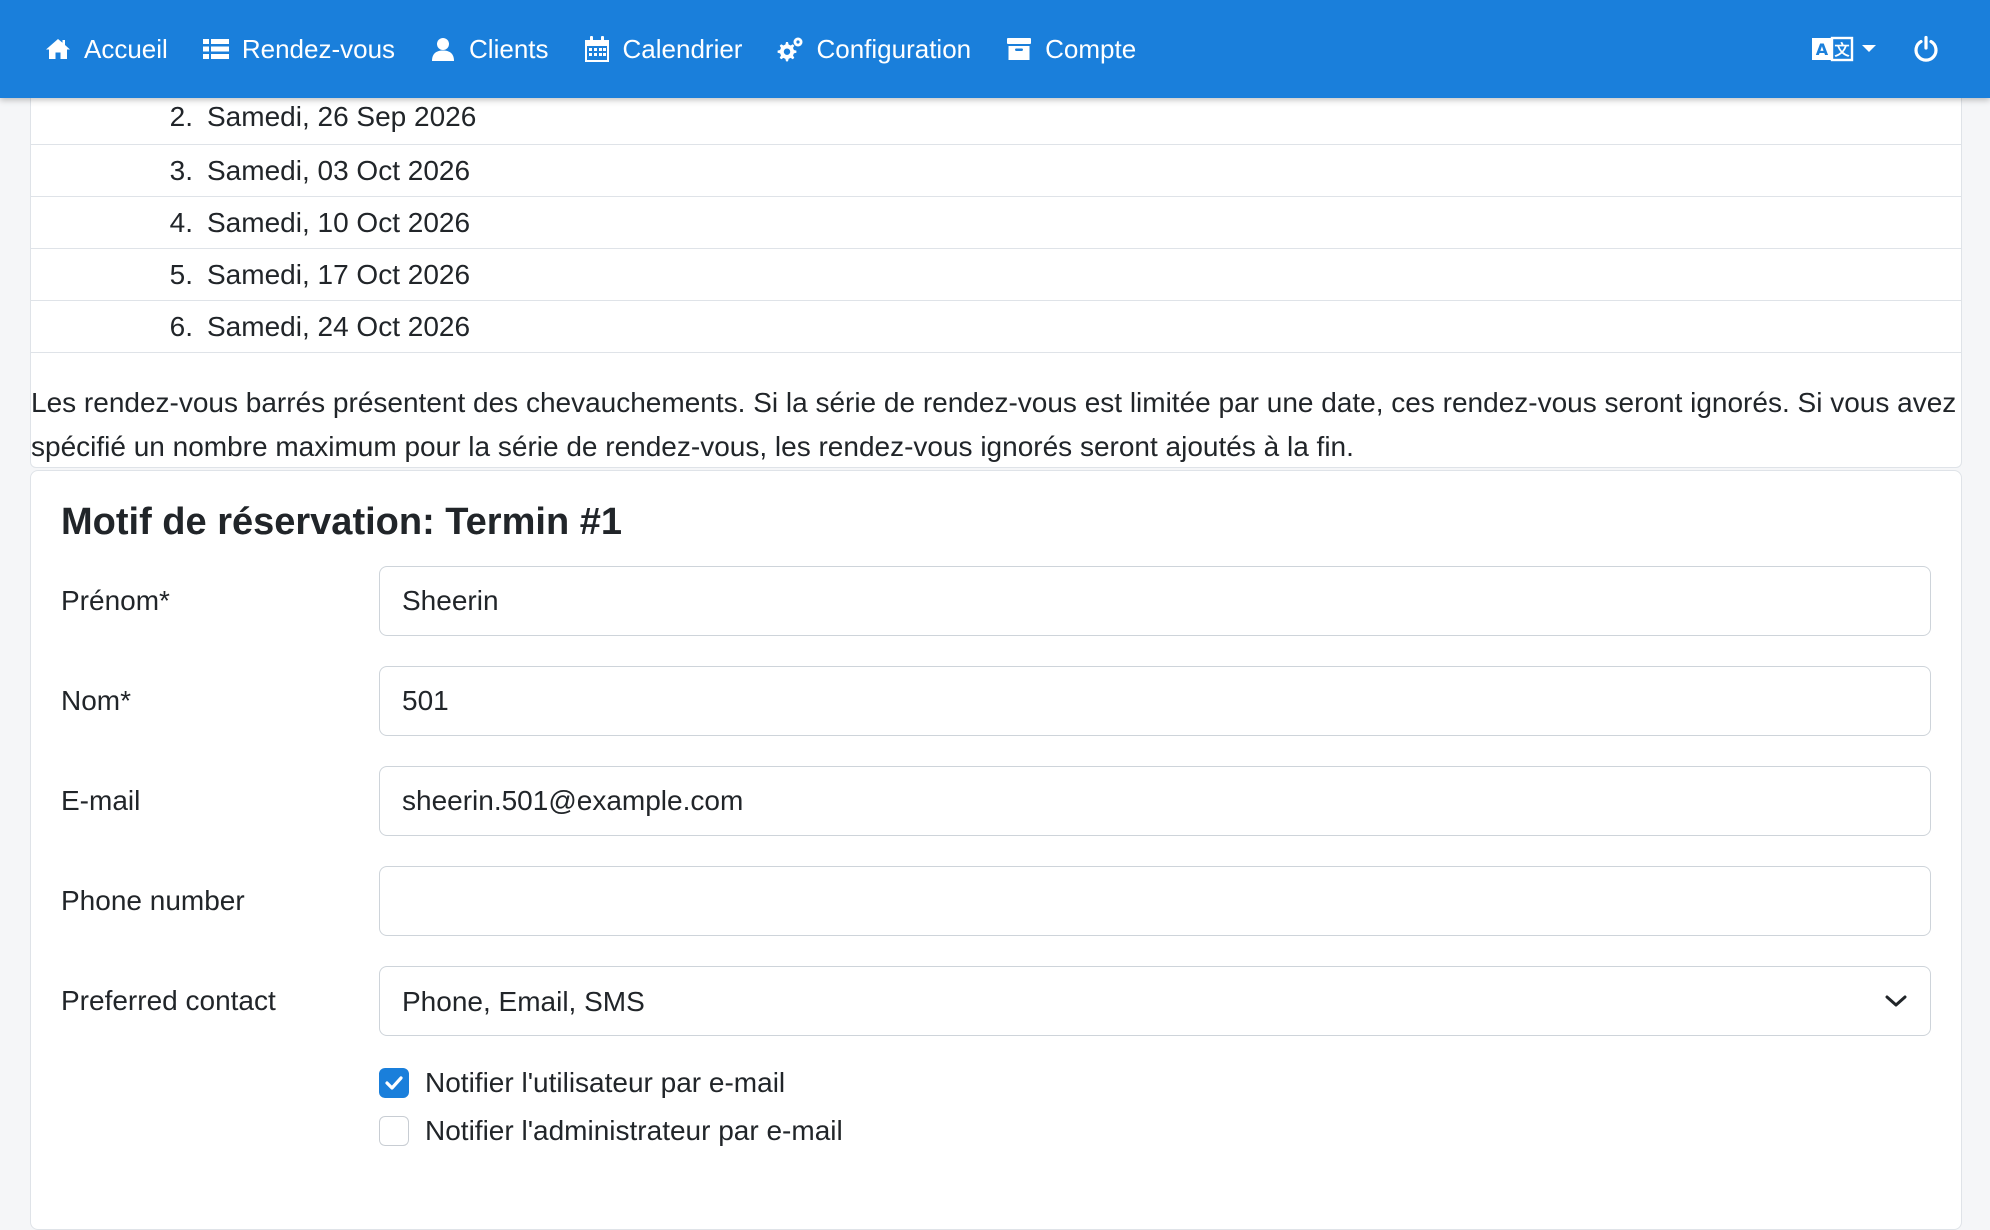 Image resolution: width=1990 pixels, height=1230 pixels. I want to click on series-row-number: 6., so click(181, 326).